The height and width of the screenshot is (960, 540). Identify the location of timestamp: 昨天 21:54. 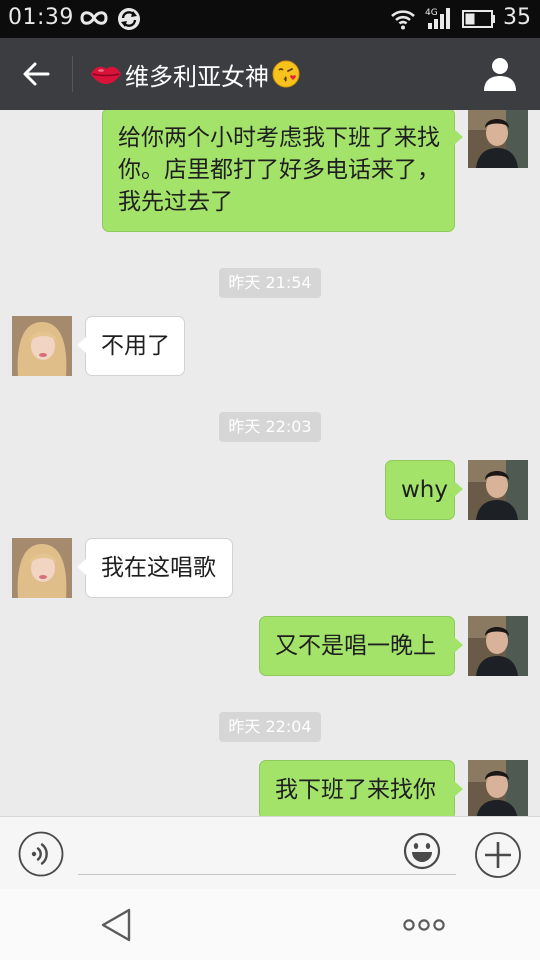
(270, 283).